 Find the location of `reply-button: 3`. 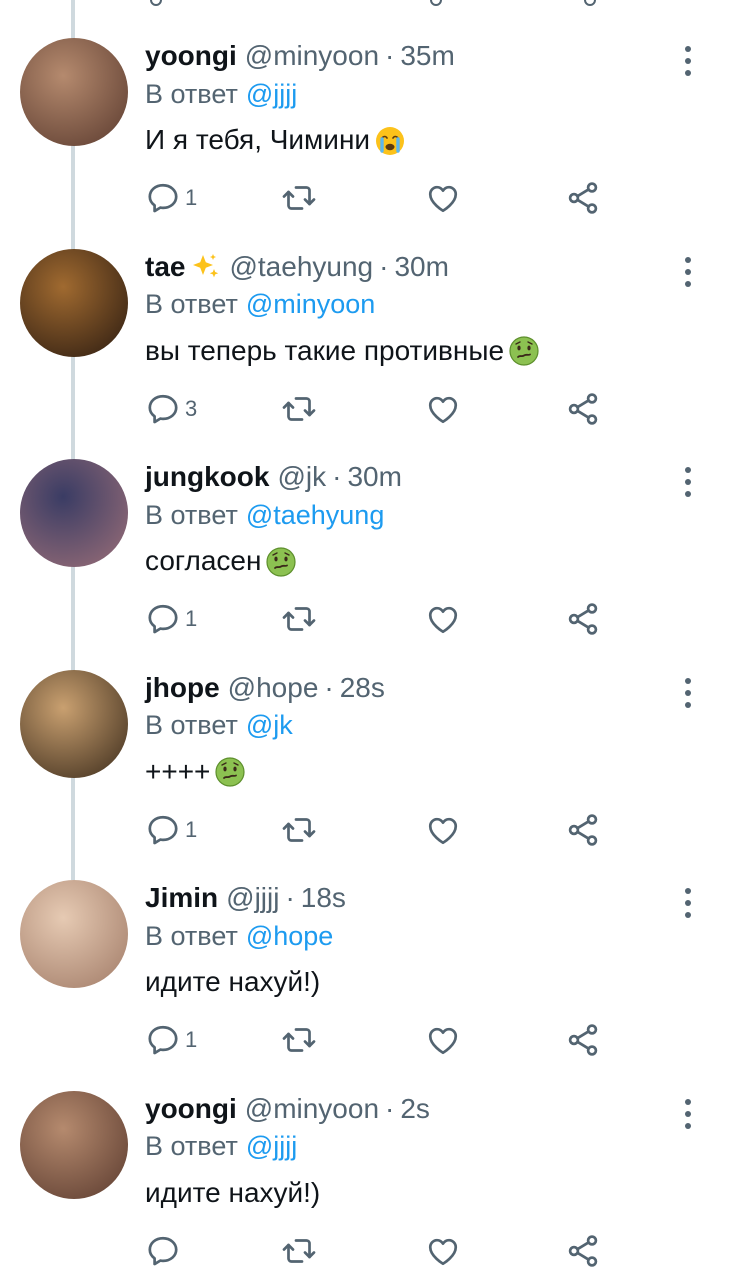

reply-button: 3 is located at coordinates (171, 409).